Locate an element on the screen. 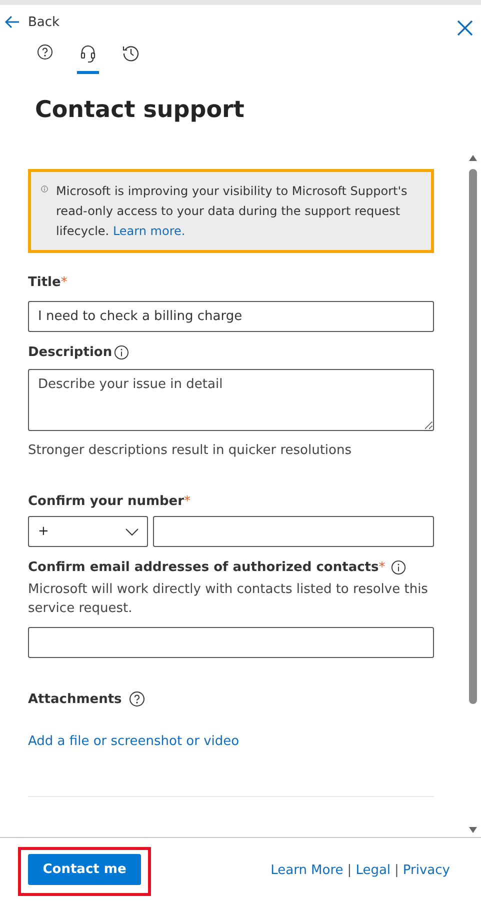 Image resolution: width=481 pixels, height=903 pixels. country-code-dropdown: + is located at coordinates (88, 531).